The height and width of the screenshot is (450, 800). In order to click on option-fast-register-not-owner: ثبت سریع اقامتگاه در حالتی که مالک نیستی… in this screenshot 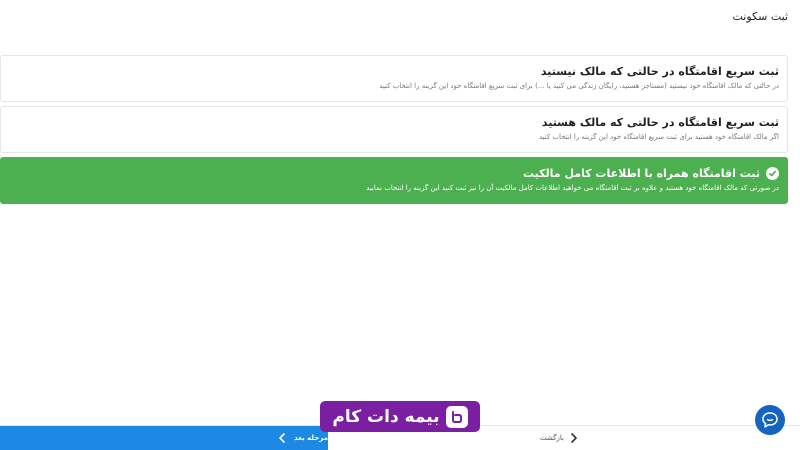, I will do `click(394, 78)`.